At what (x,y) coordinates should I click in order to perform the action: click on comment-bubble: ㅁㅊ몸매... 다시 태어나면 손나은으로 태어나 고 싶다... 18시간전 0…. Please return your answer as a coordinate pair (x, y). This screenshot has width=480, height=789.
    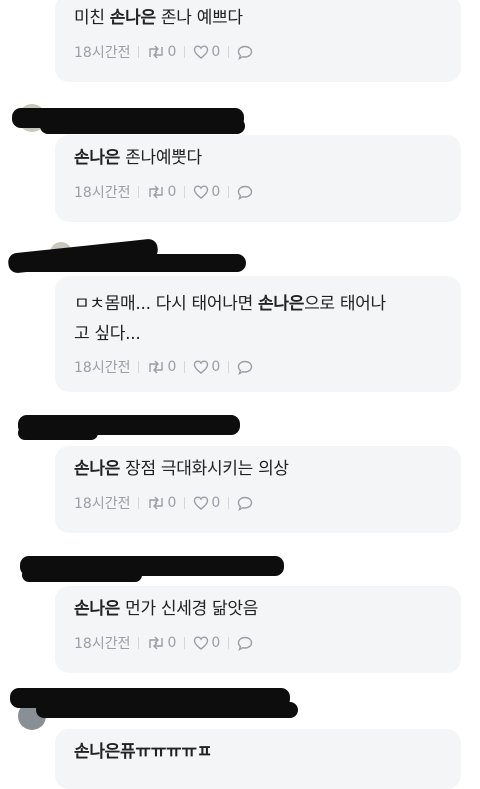
    Looking at the image, I should click on (258, 334).